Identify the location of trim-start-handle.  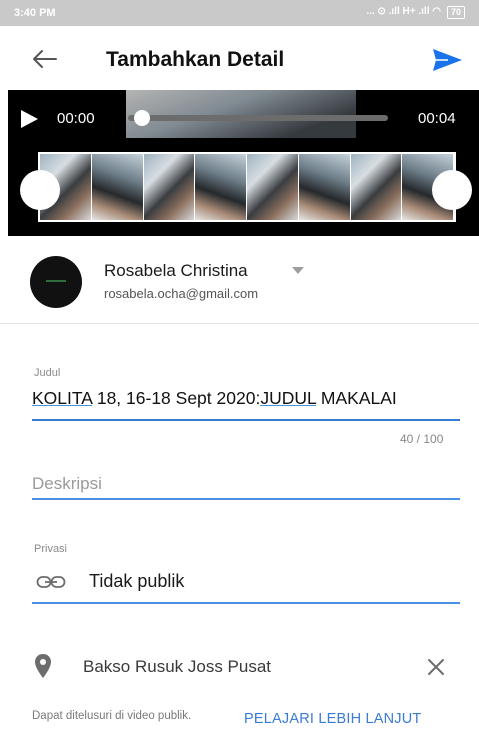
(40, 190).